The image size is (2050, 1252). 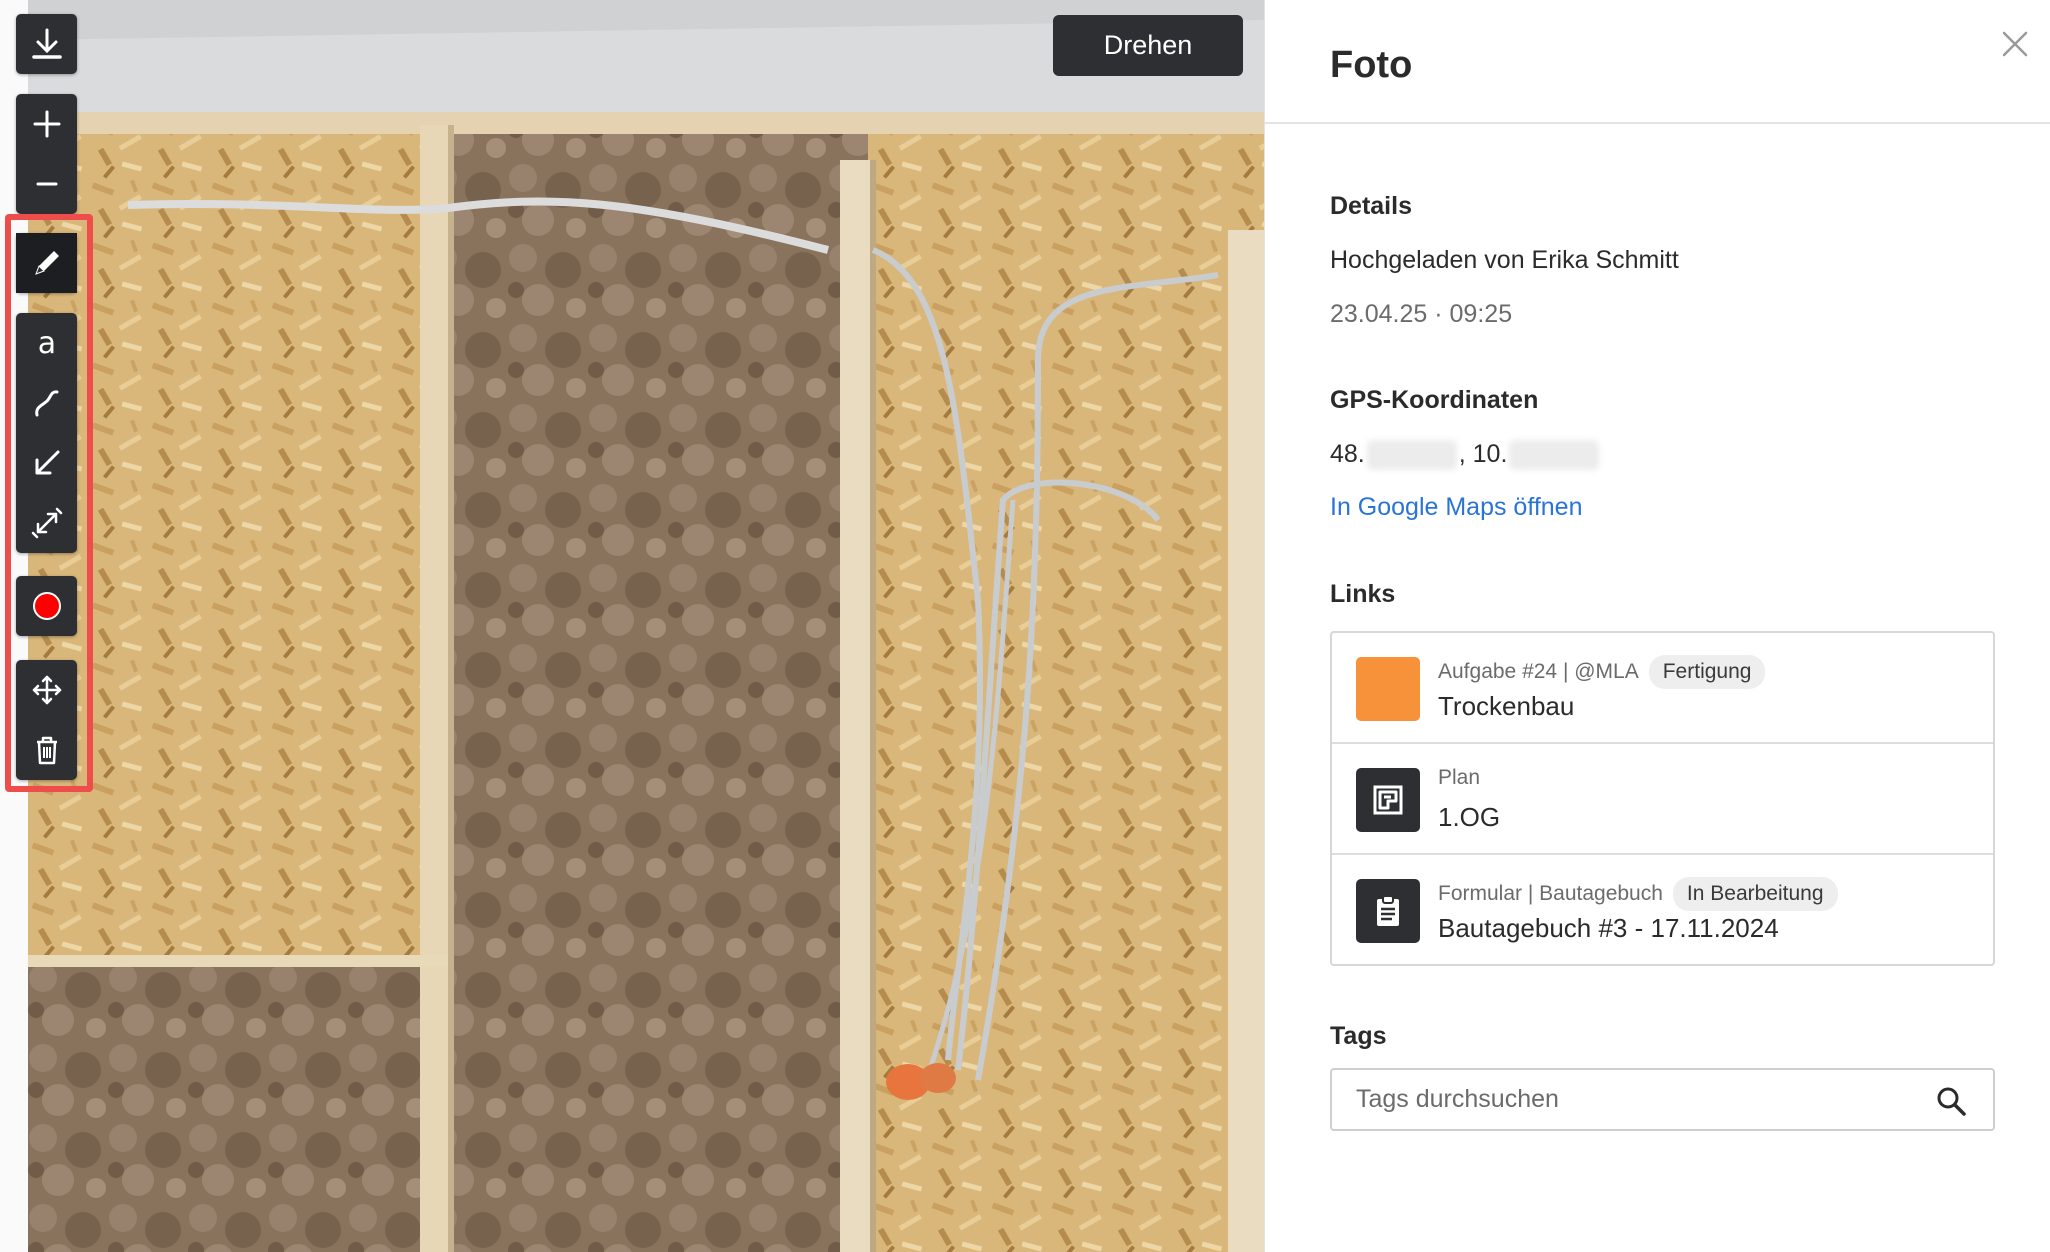 What do you see at coordinates (1148, 45) in the screenshot?
I see `rotate-button: Drehen` at bounding box center [1148, 45].